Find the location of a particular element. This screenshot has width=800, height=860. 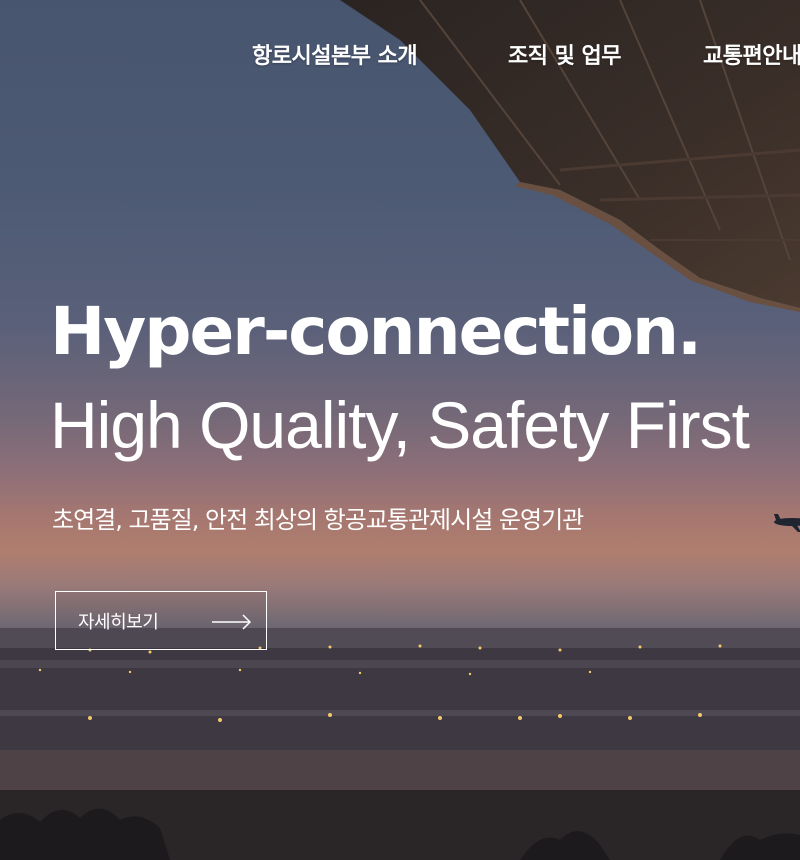

hero-subheadline: High Quality, Safety First is located at coordinates (400, 425).